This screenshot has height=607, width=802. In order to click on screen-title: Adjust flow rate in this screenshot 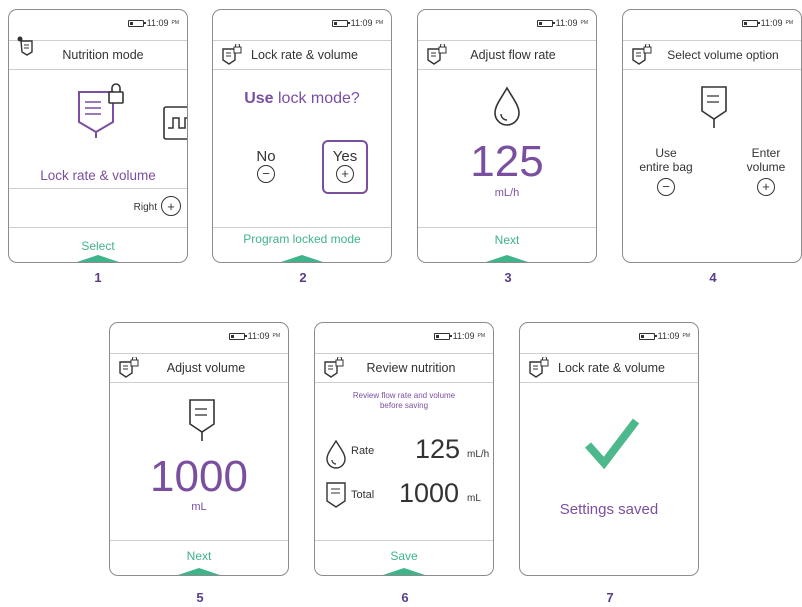, I will do `click(513, 55)`.